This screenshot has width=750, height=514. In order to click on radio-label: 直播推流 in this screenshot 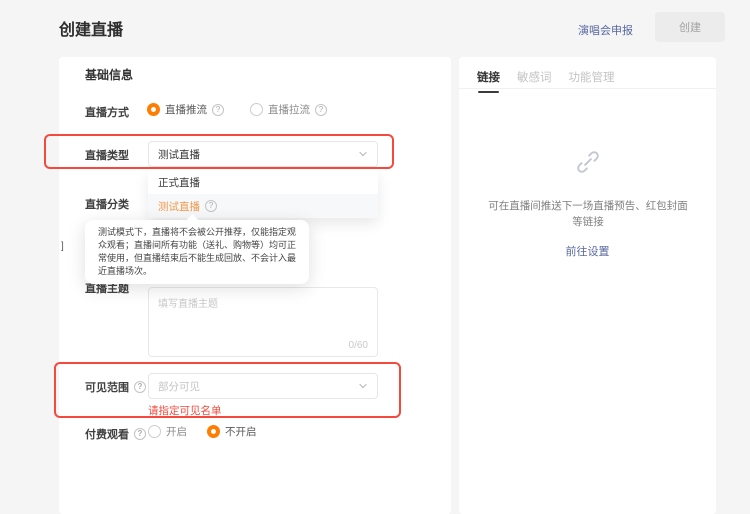, I will do `click(186, 110)`.